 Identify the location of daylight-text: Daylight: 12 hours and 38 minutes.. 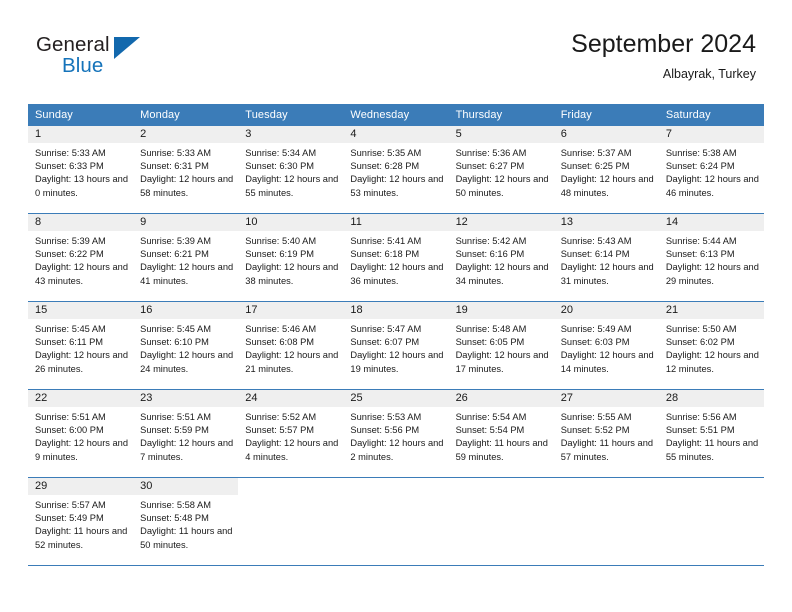
(292, 274).